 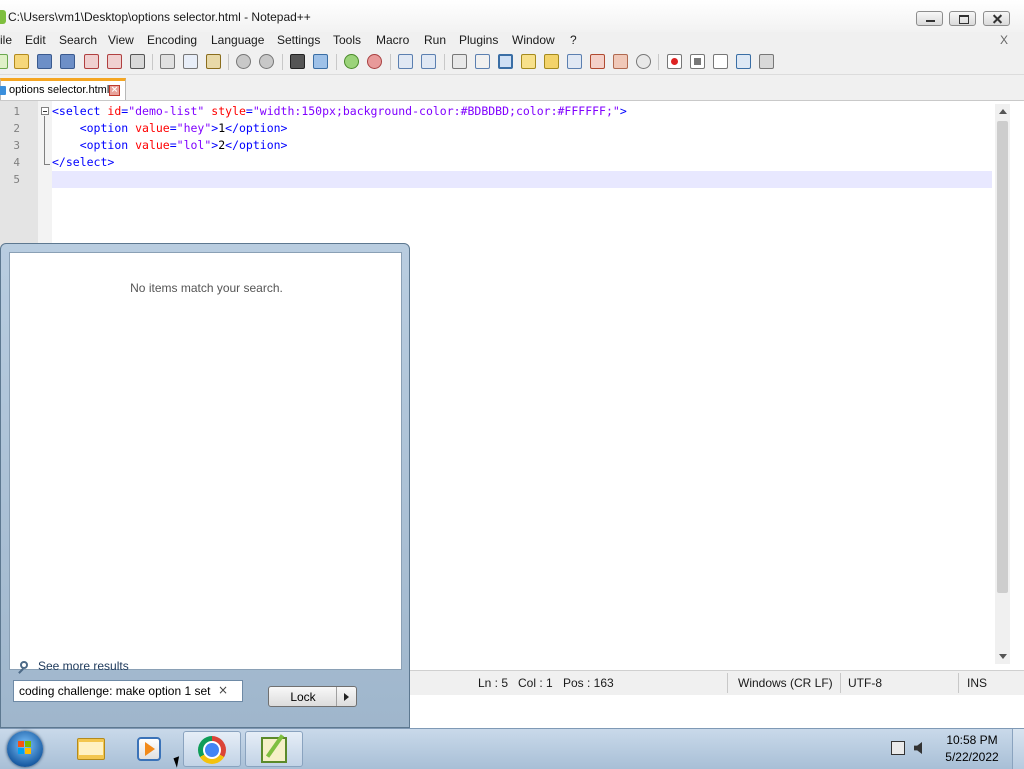 I want to click on vertical-scrollbar, so click(x=1002, y=384).